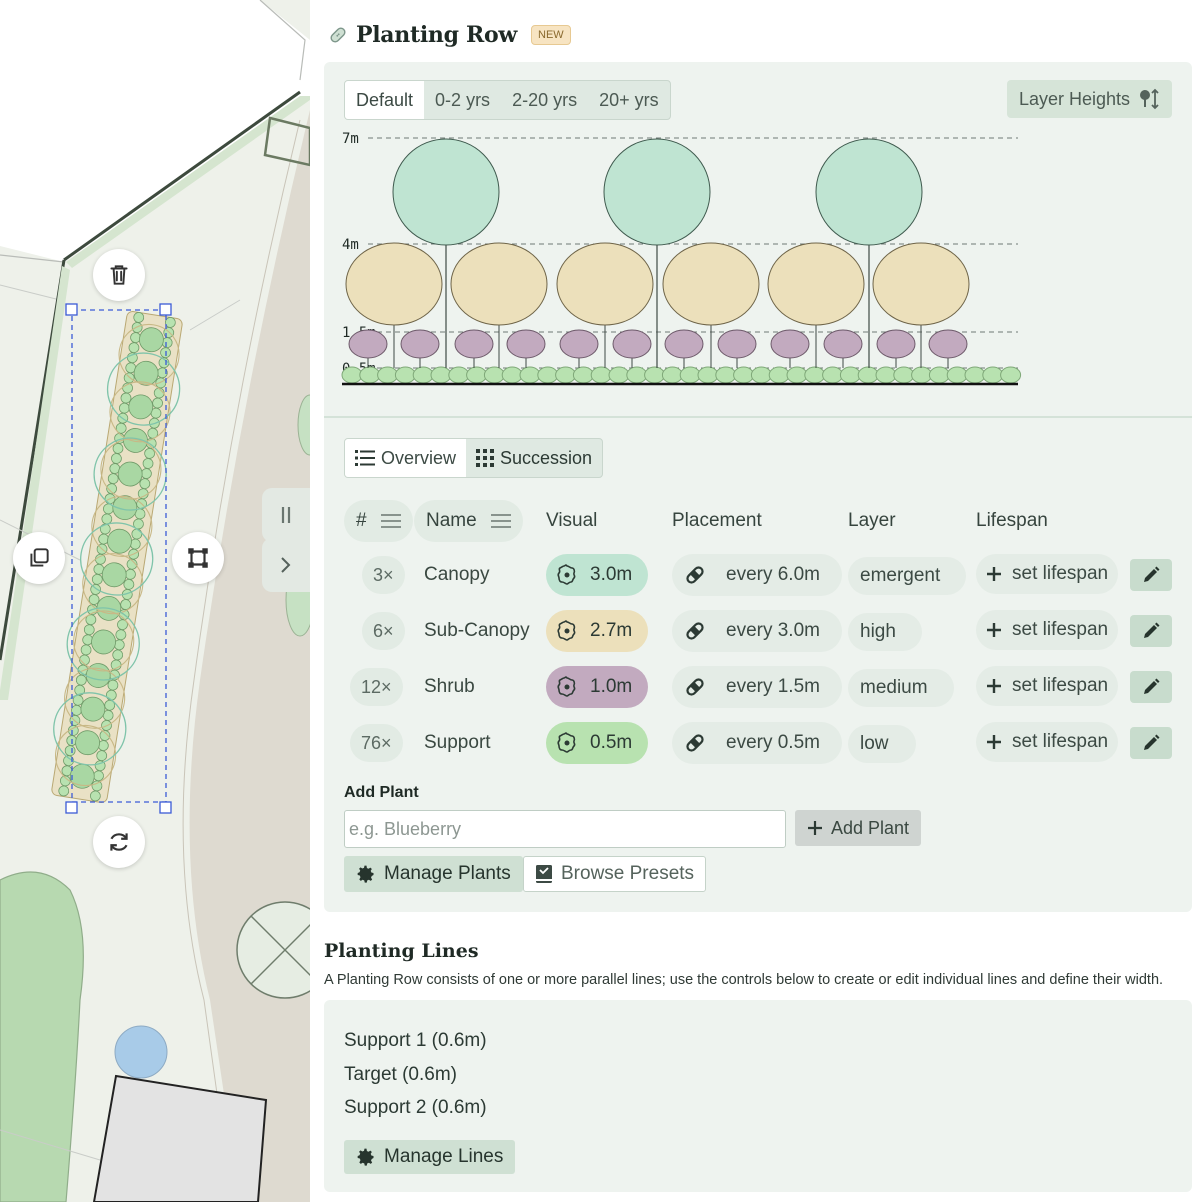 This screenshot has width=1200, height=1202. I want to click on bandage-icon, so click(338, 35).